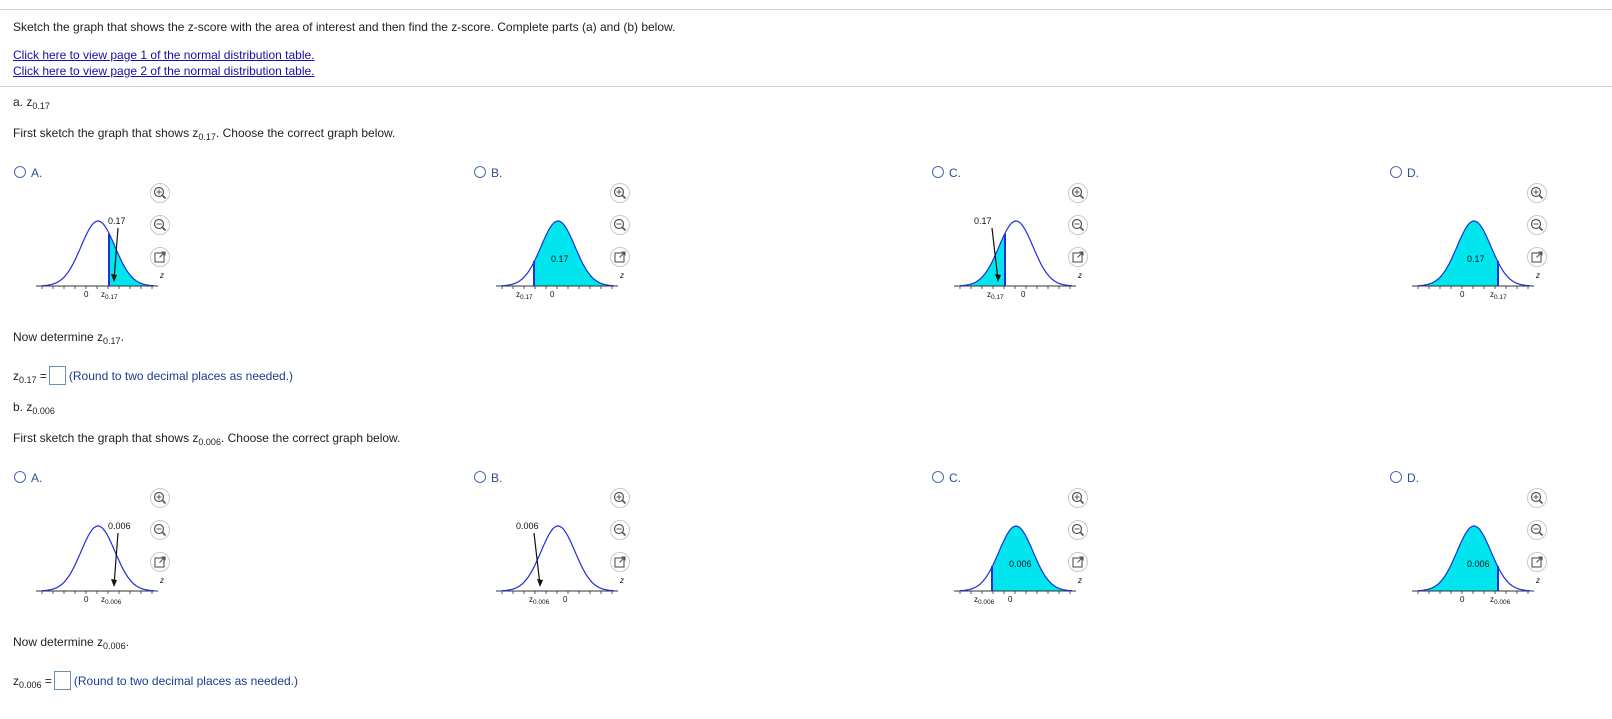 The width and height of the screenshot is (1612, 719). What do you see at coordinates (30, 685) in the screenshot?
I see `part-b-answer-sub: 0.006` at bounding box center [30, 685].